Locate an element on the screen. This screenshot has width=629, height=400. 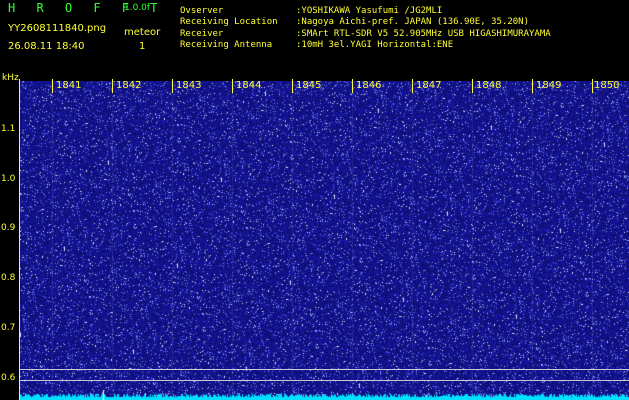
meteor-count: 1 is located at coordinates (142, 46).